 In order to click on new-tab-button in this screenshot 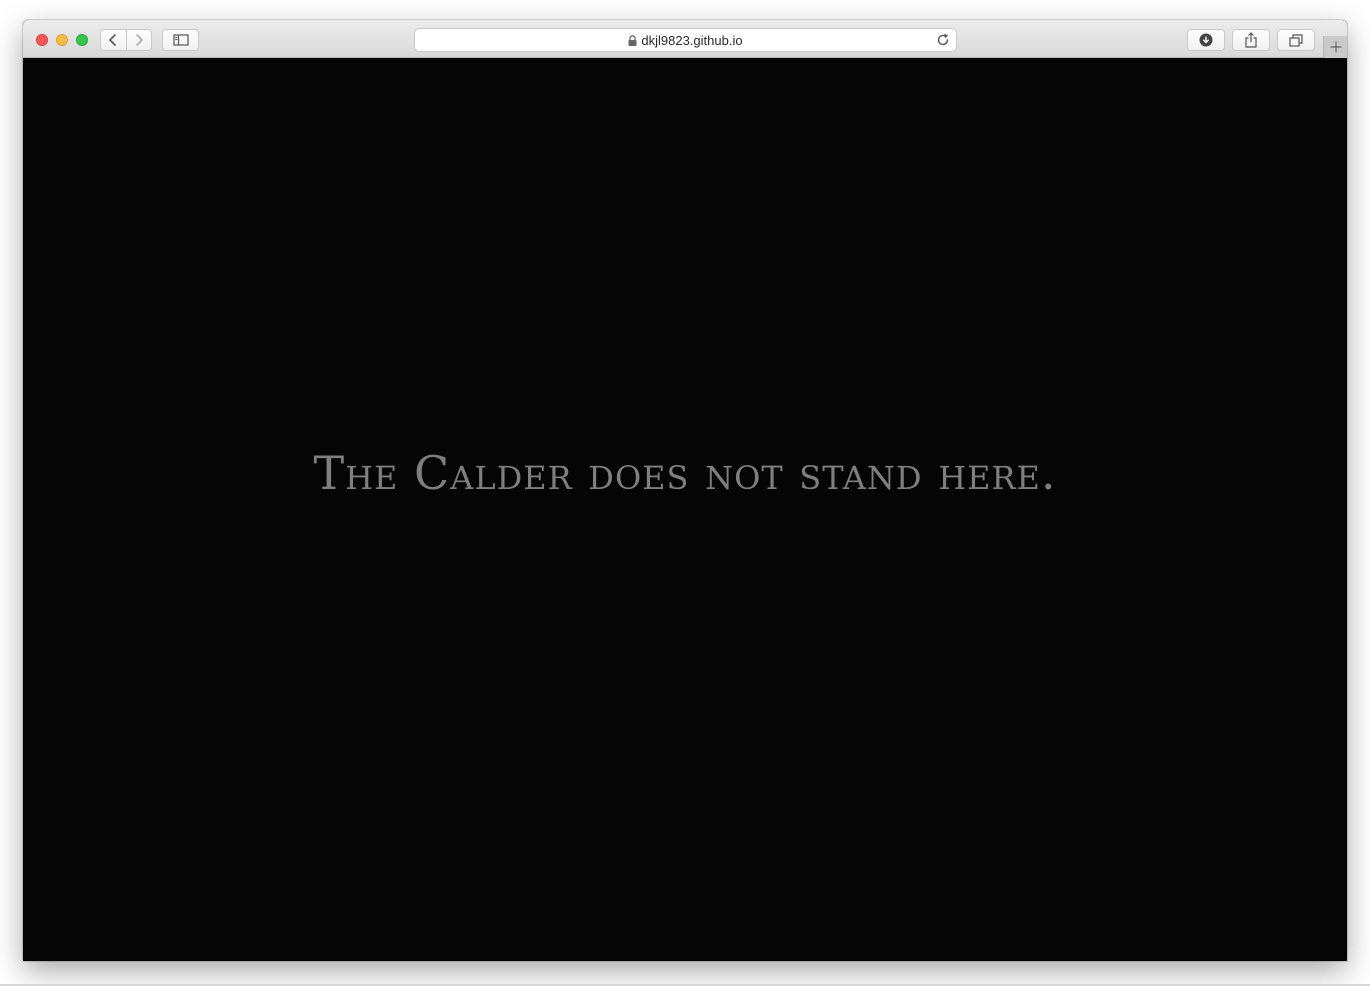, I will do `click(1335, 47)`.